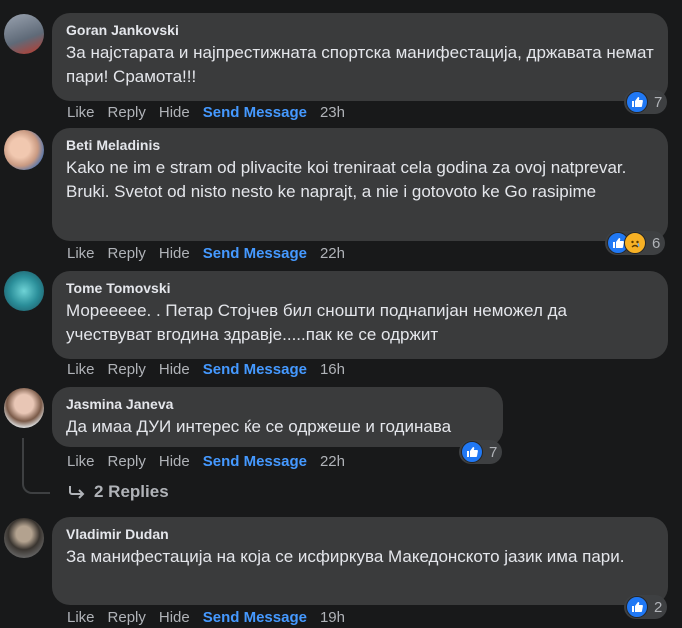 The width and height of the screenshot is (682, 628). Describe the element at coordinates (361, 145) in the screenshot. I see `comment-author: Beti Meladinis` at that location.